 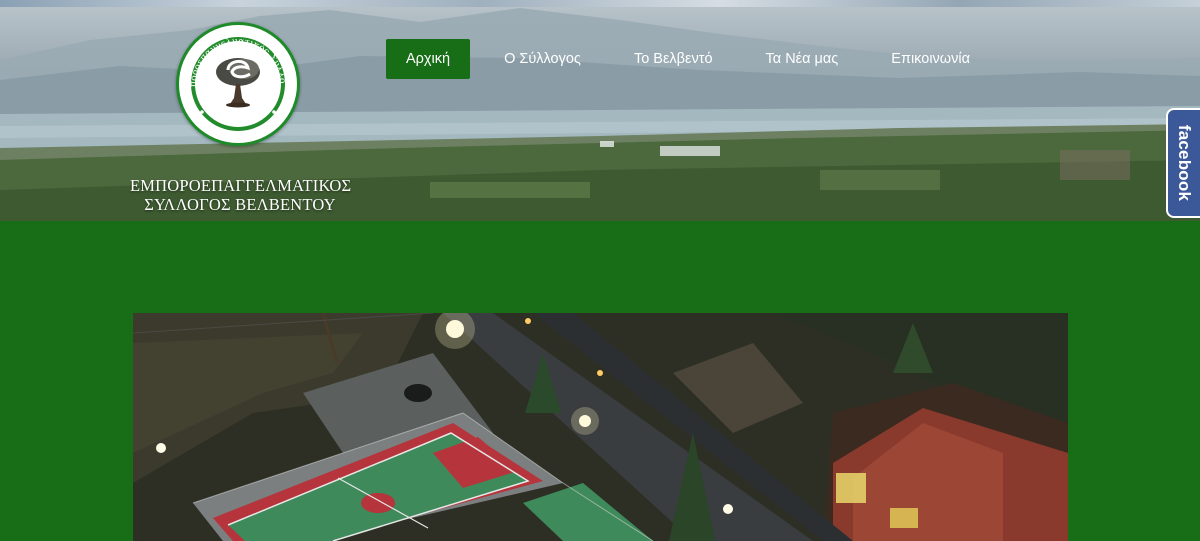 What do you see at coordinates (673, 59) in the screenshot?
I see `nav-item-velvento: Το Βελβεντό` at bounding box center [673, 59].